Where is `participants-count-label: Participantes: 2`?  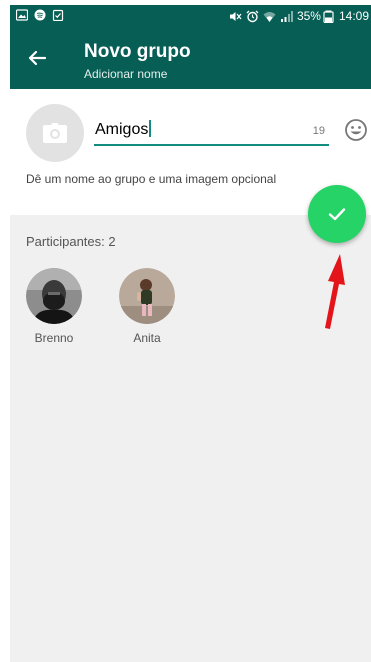 participants-count-label: Participantes: 2 is located at coordinates (71, 241).